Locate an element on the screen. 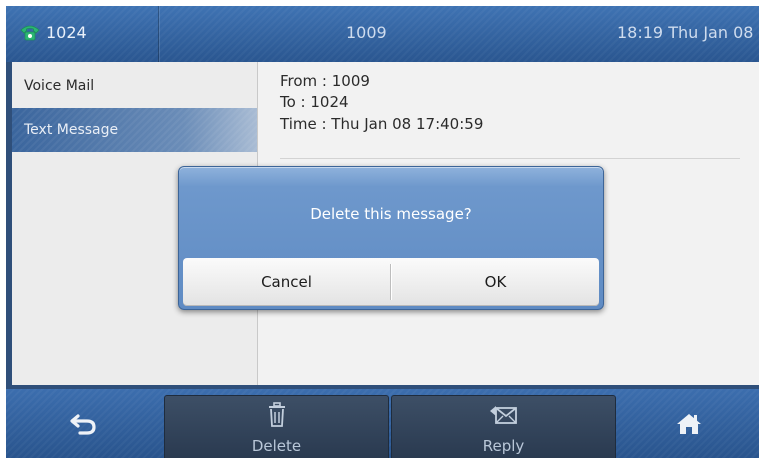 The height and width of the screenshot is (461, 759). home-softkey is located at coordinates (688, 426).